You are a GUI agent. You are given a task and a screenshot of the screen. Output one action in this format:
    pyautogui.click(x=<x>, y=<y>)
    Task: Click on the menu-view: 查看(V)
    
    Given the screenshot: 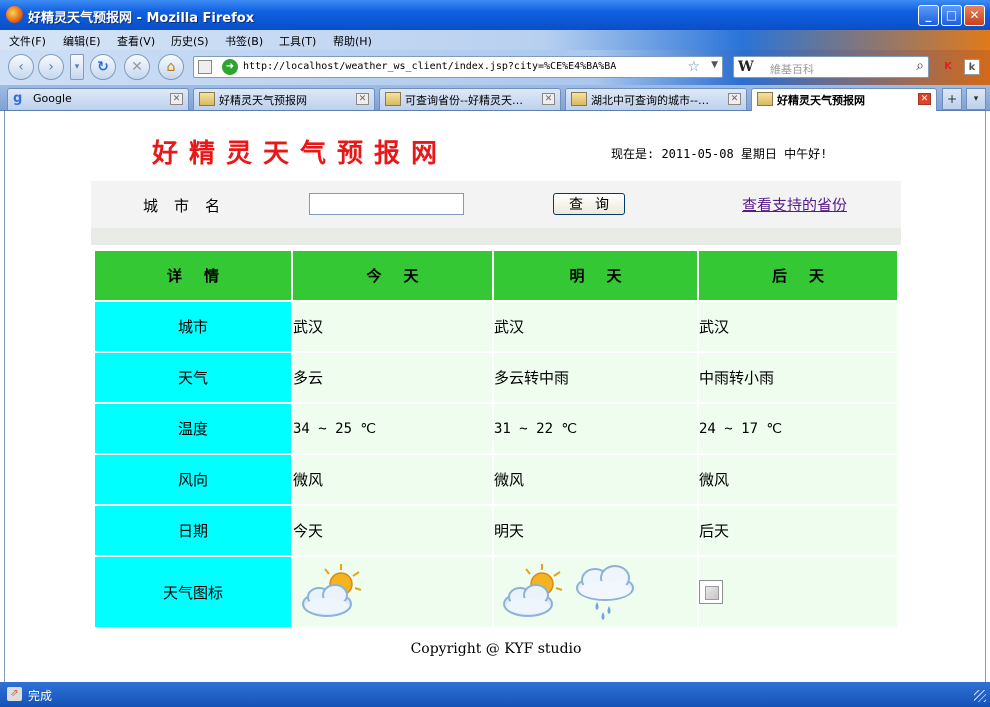 What is the action you would take?
    pyautogui.click(x=136, y=41)
    